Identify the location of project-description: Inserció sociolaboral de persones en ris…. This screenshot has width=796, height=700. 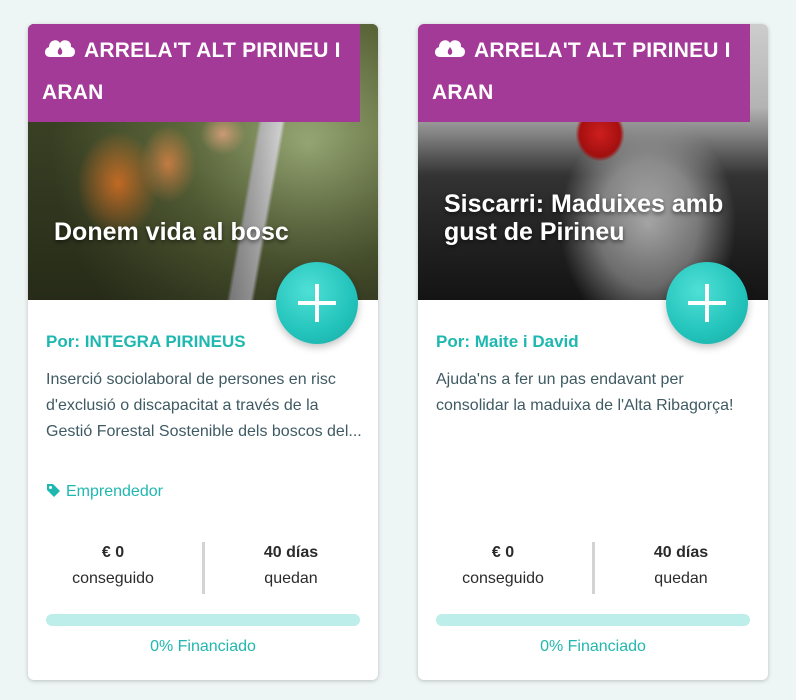
(204, 405).